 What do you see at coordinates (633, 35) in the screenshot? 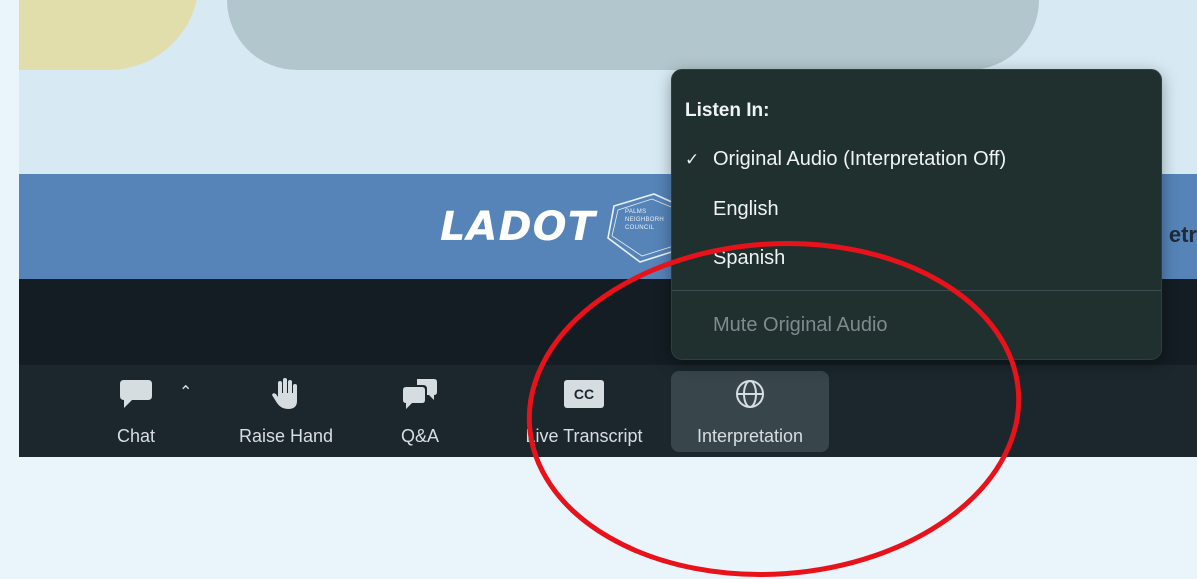
I see `slide-decoration-gray` at bounding box center [633, 35].